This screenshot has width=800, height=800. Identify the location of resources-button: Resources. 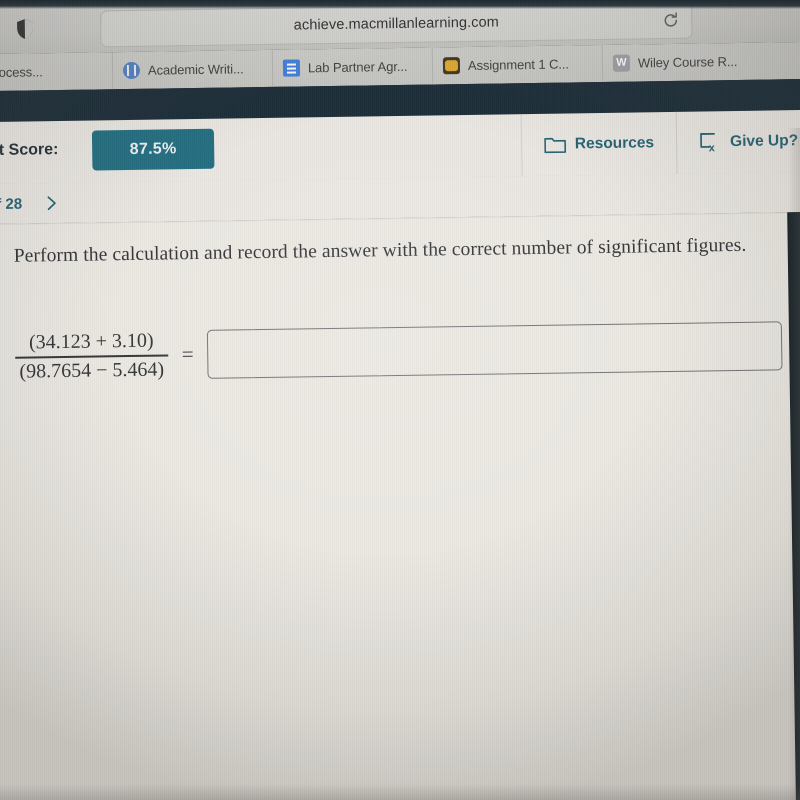
(598, 144).